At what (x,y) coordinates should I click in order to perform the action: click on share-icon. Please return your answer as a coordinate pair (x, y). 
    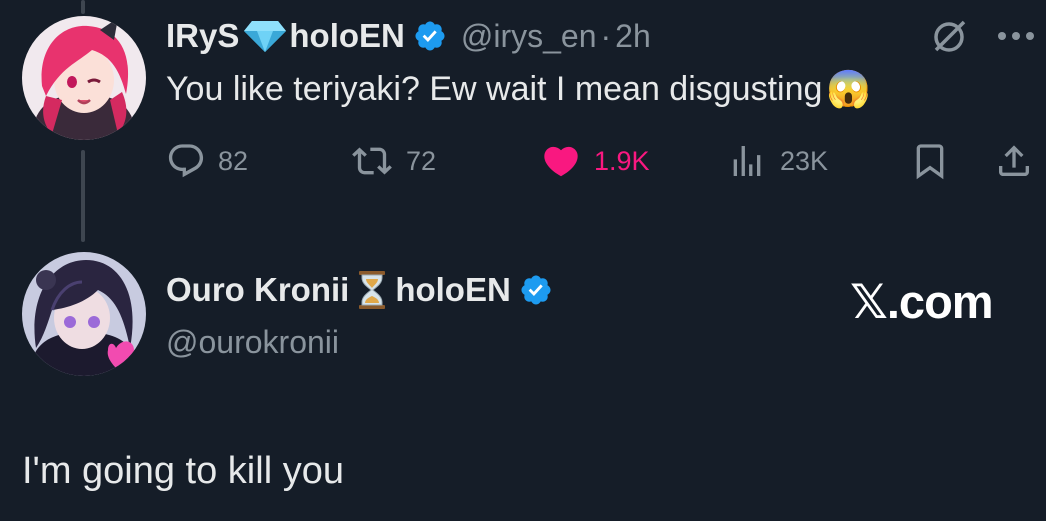
    Looking at the image, I should click on (1014, 161).